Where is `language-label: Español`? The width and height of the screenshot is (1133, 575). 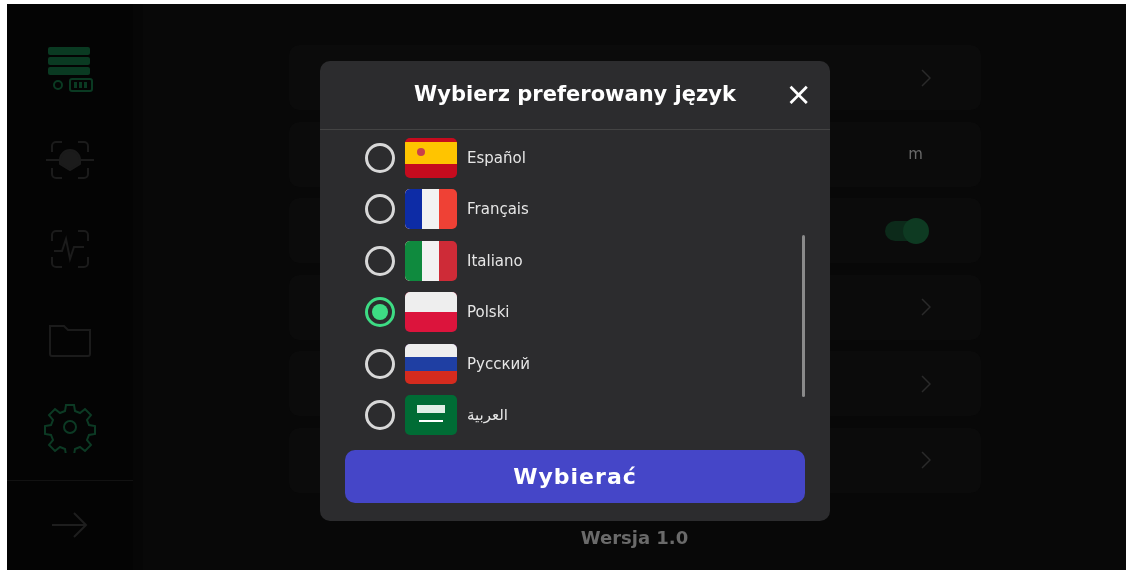
language-label: Español is located at coordinates (496, 158).